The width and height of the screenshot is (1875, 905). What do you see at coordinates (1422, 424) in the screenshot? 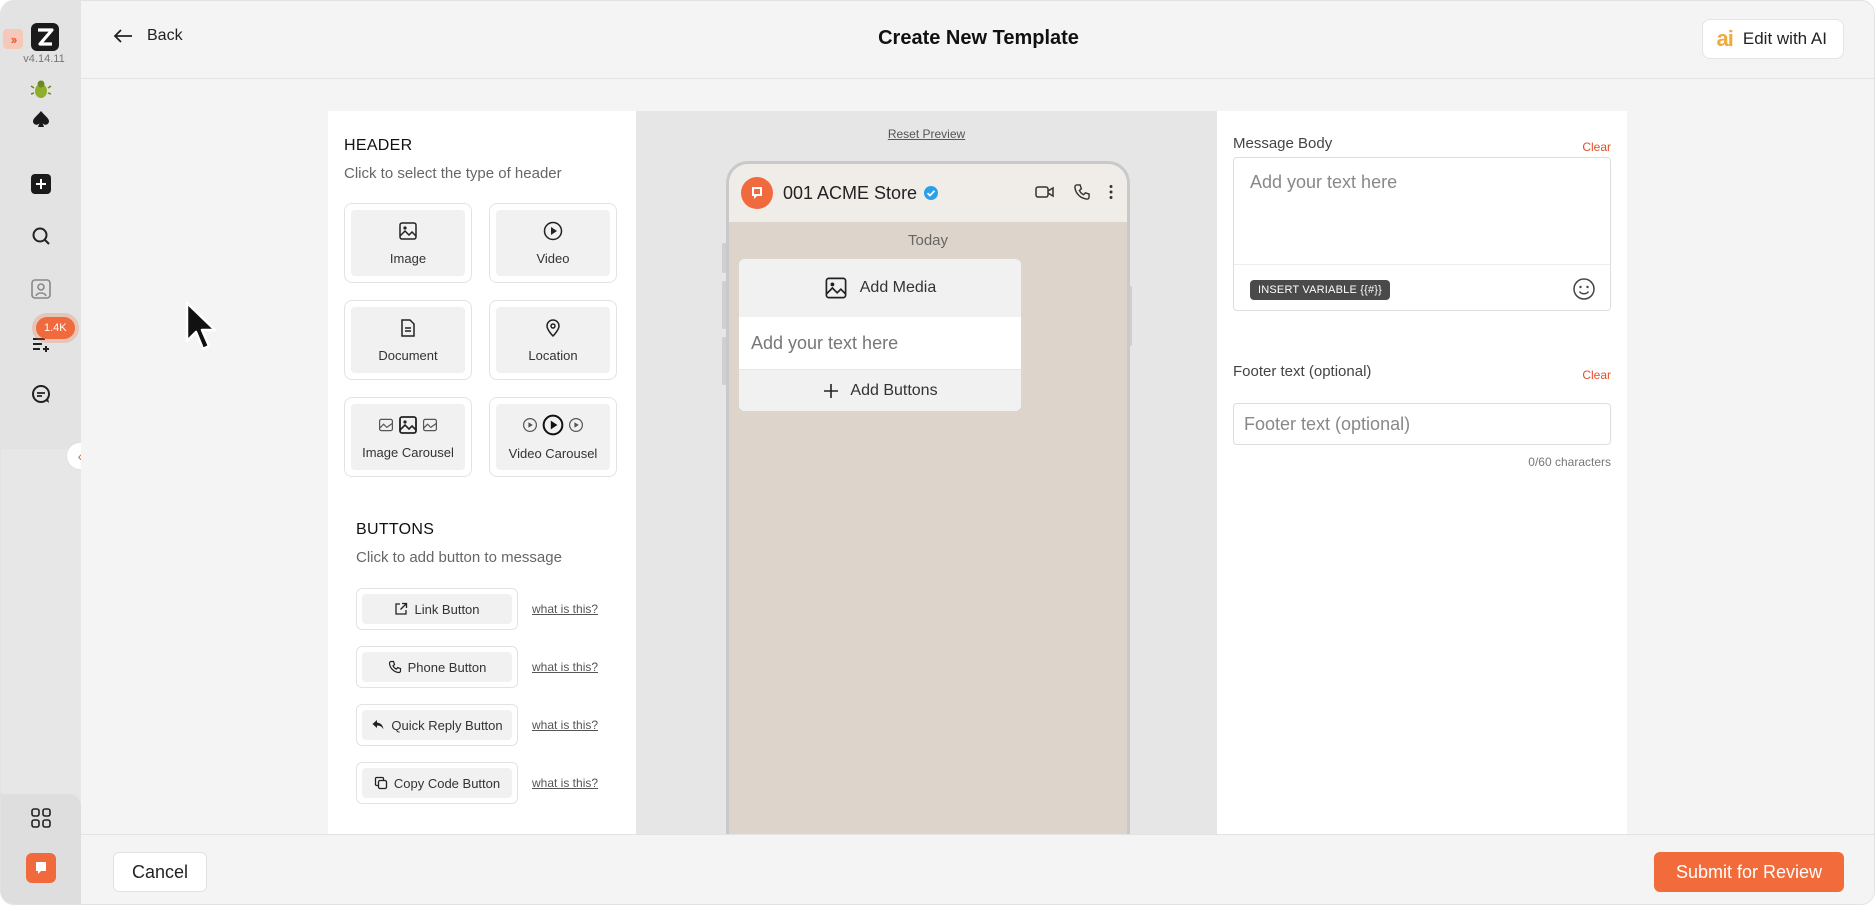
I see `footer-text-input: Footer text (optional)` at bounding box center [1422, 424].